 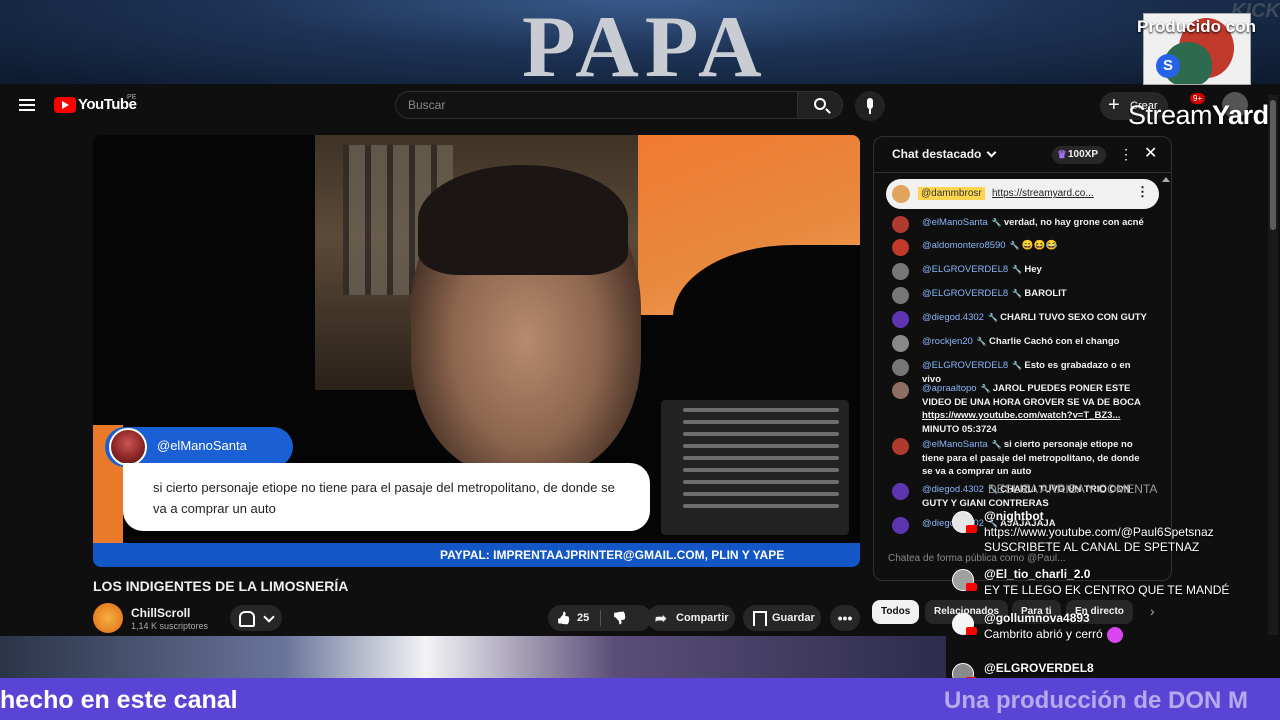 What do you see at coordinates (953, 317) in the screenshot?
I see `chat-username: @diegod.4302` at bounding box center [953, 317].